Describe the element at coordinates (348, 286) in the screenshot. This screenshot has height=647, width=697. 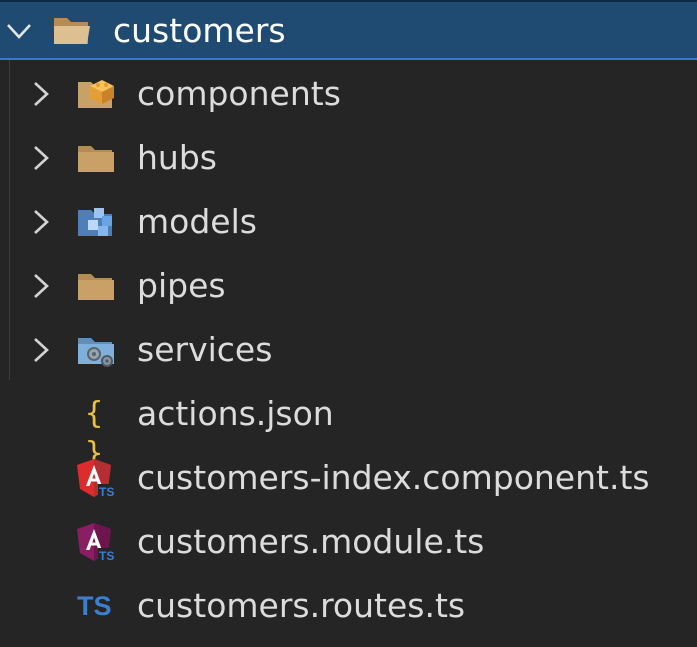
I see `tree-item-pipes: pipes` at that location.